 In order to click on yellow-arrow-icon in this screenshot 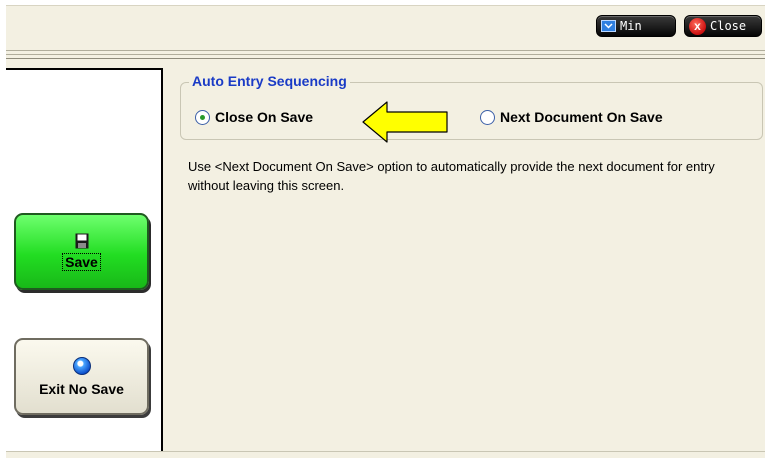, I will do `click(405, 122)`.